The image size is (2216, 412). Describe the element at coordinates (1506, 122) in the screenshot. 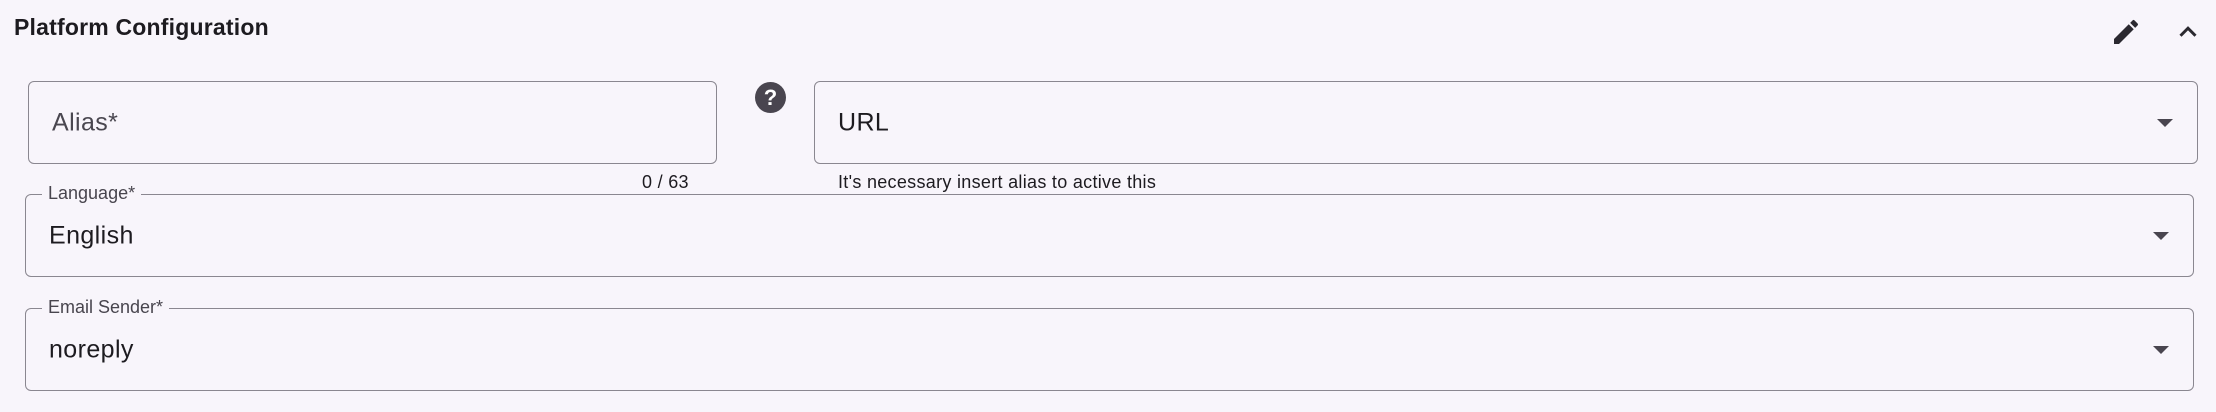

I see `url-select: URL` at that location.